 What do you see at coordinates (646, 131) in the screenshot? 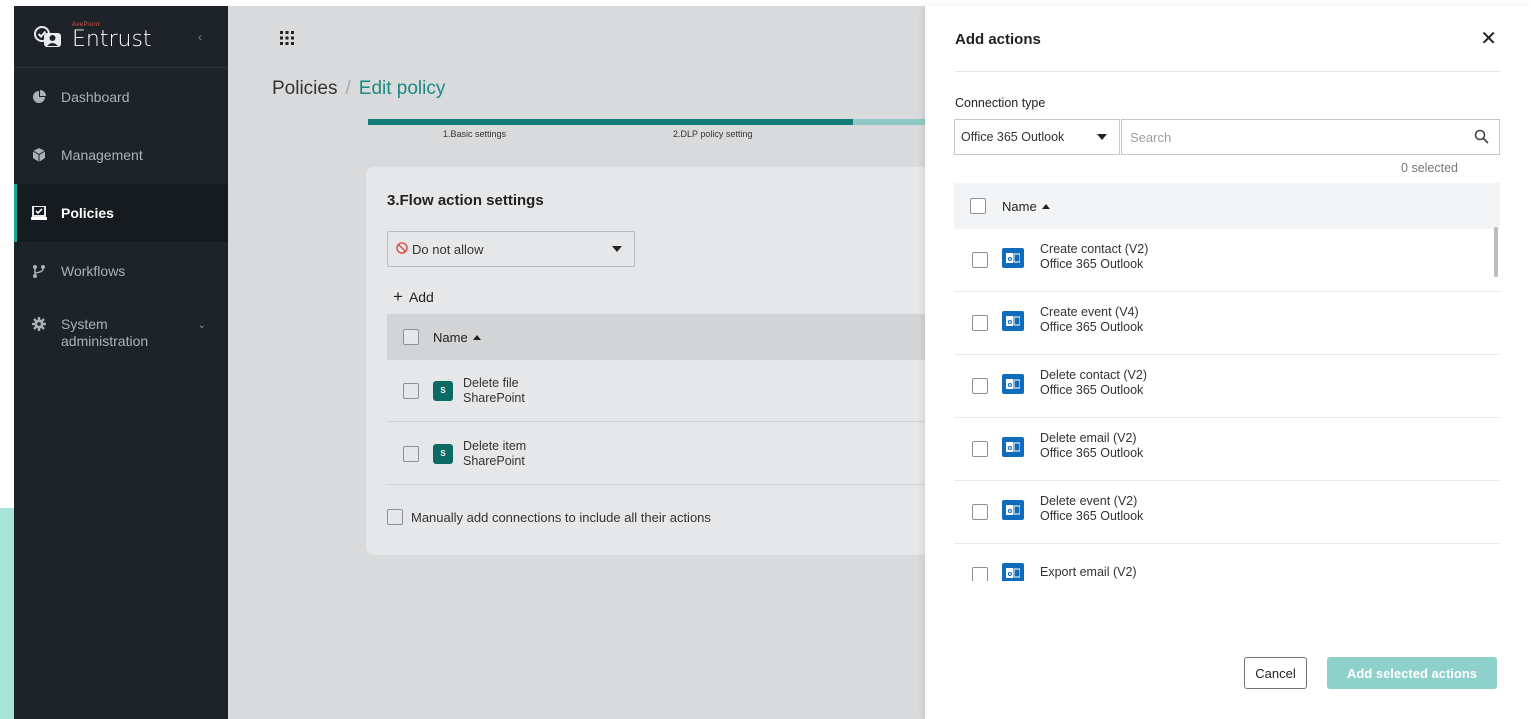
I see `progress-stepper: 1.Basic settings 2.DLP policy setting` at bounding box center [646, 131].